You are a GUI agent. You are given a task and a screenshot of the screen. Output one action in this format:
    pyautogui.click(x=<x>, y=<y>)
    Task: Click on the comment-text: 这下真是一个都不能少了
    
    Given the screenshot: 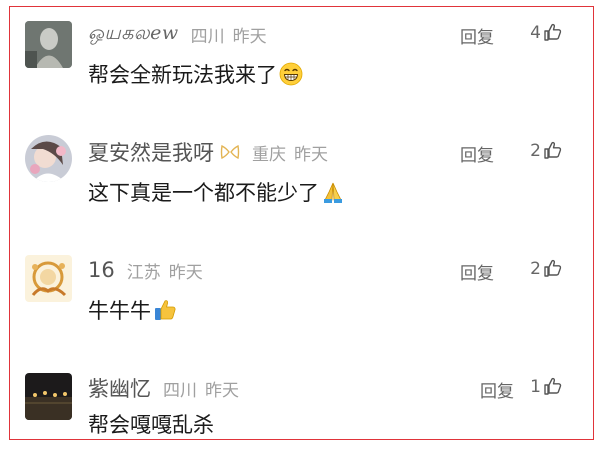 What is the action you would take?
    pyautogui.click(x=216, y=192)
    